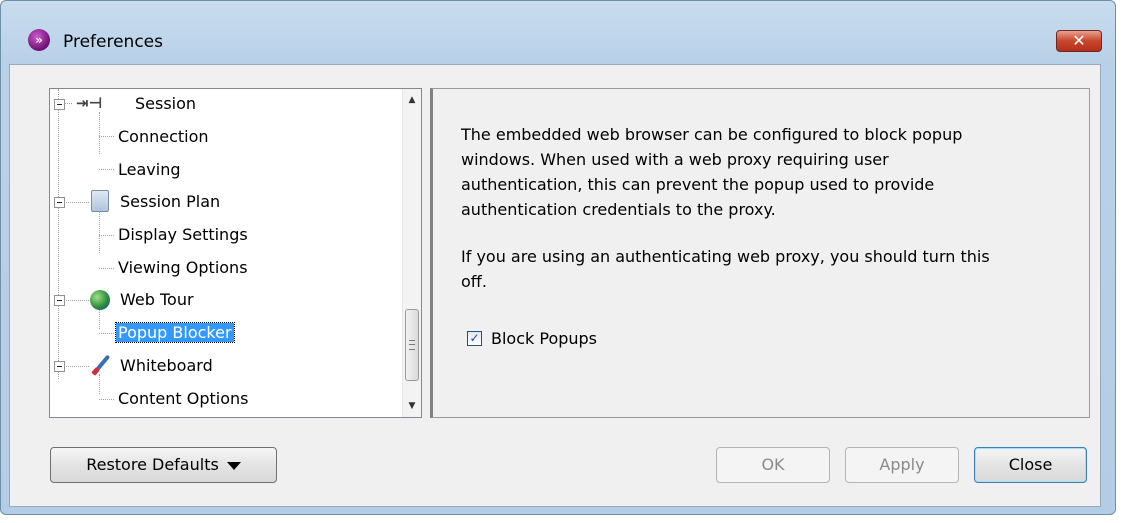 The height and width of the screenshot is (523, 1128). What do you see at coordinates (113, 42) in the screenshot?
I see `window-title: Preferences` at bounding box center [113, 42].